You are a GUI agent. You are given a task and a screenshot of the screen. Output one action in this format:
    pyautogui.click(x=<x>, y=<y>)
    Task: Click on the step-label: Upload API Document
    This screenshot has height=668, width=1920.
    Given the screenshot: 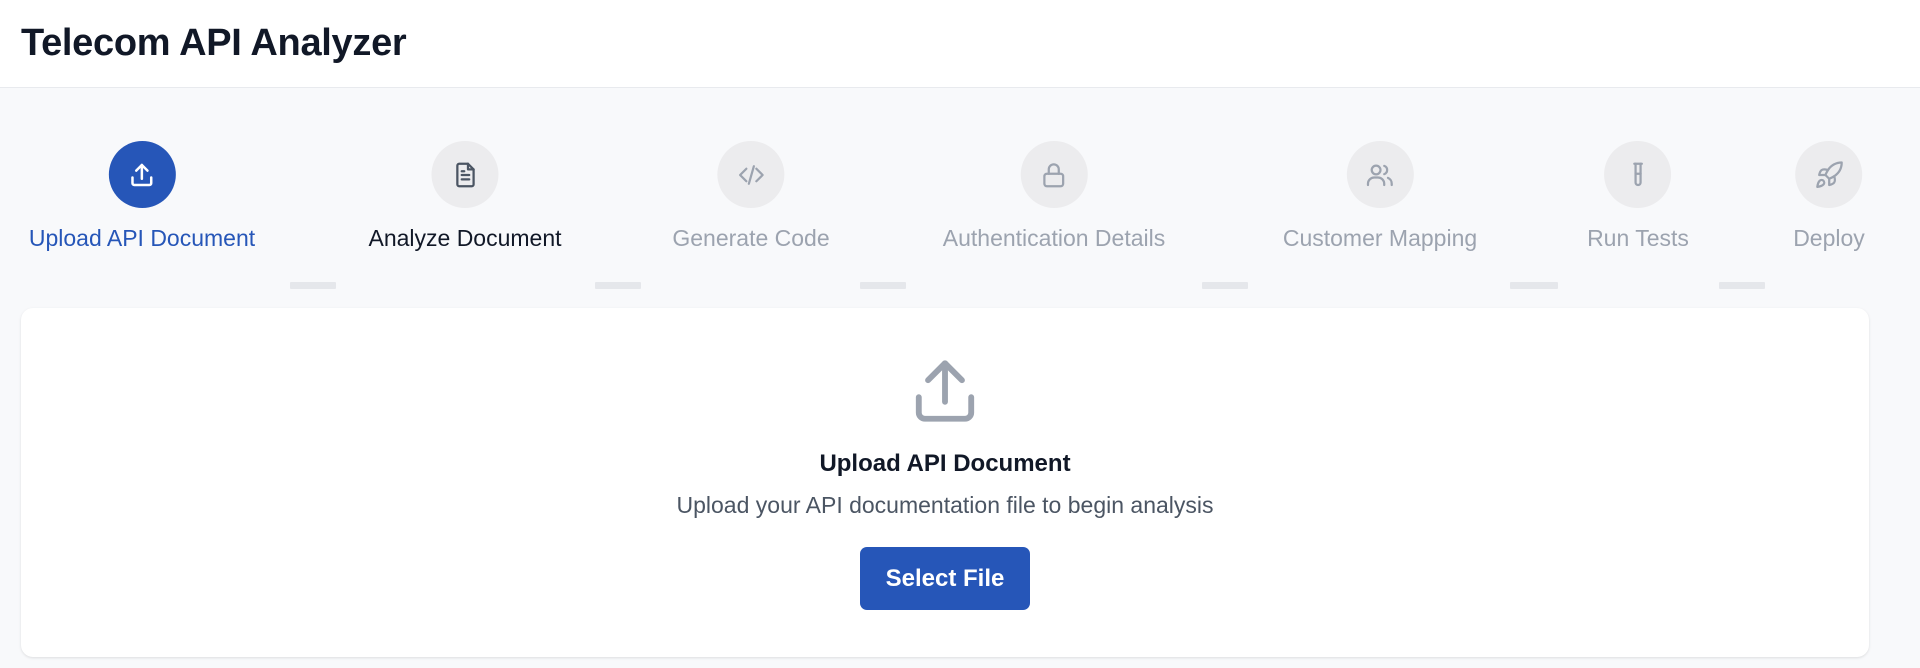 What is the action you would take?
    pyautogui.click(x=142, y=238)
    